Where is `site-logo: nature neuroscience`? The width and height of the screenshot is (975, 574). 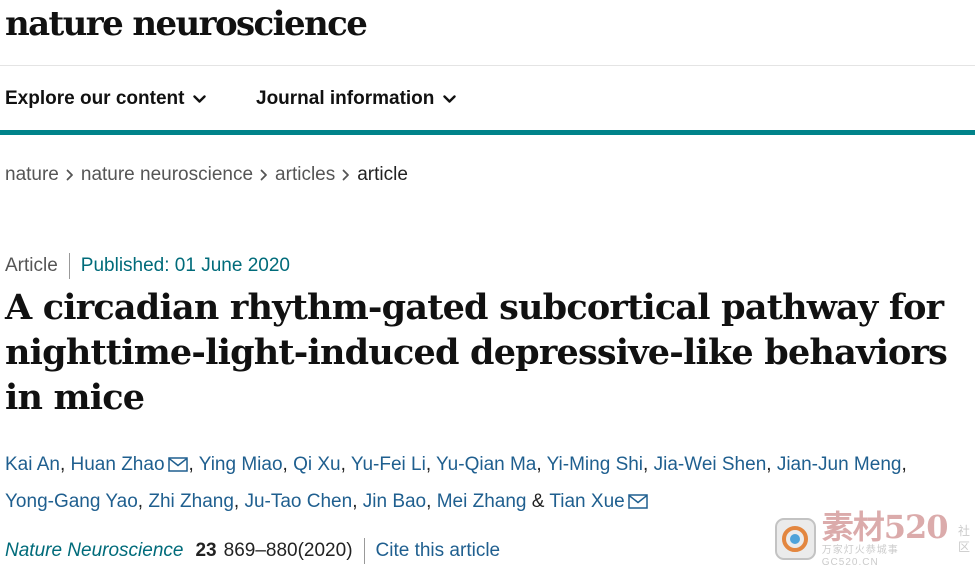 site-logo: nature neuroscience is located at coordinates (186, 24).